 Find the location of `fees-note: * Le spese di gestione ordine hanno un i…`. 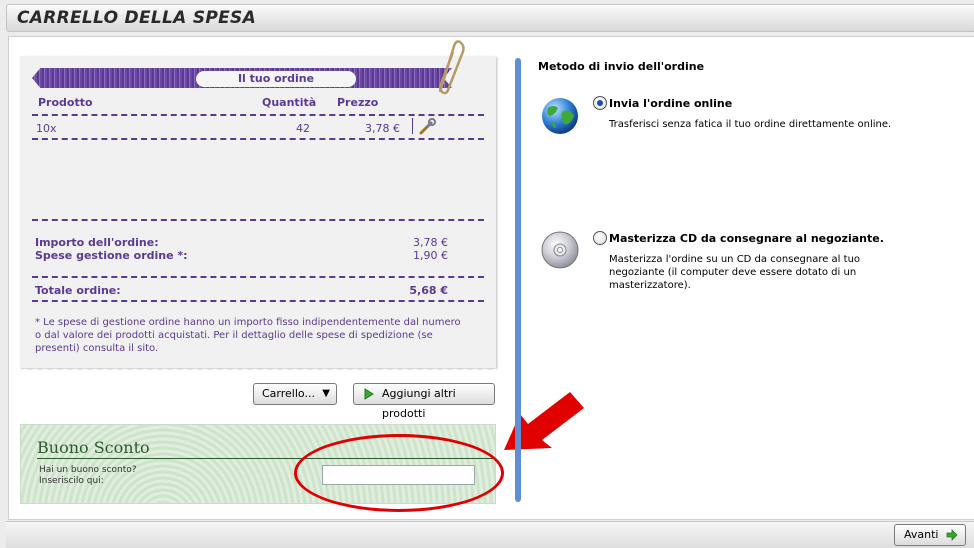

fees-note: * Le spese di gestione ordine hanno un i… is located at coordinates (248, 335).